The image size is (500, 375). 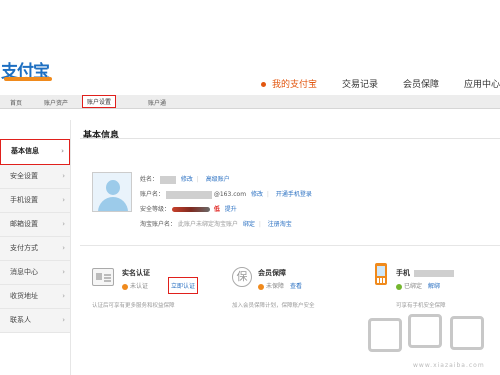 What do you see at coordinates (28, 79) in the screenshot?
I see `logo-swoosh` at bounding box center [28, 79].